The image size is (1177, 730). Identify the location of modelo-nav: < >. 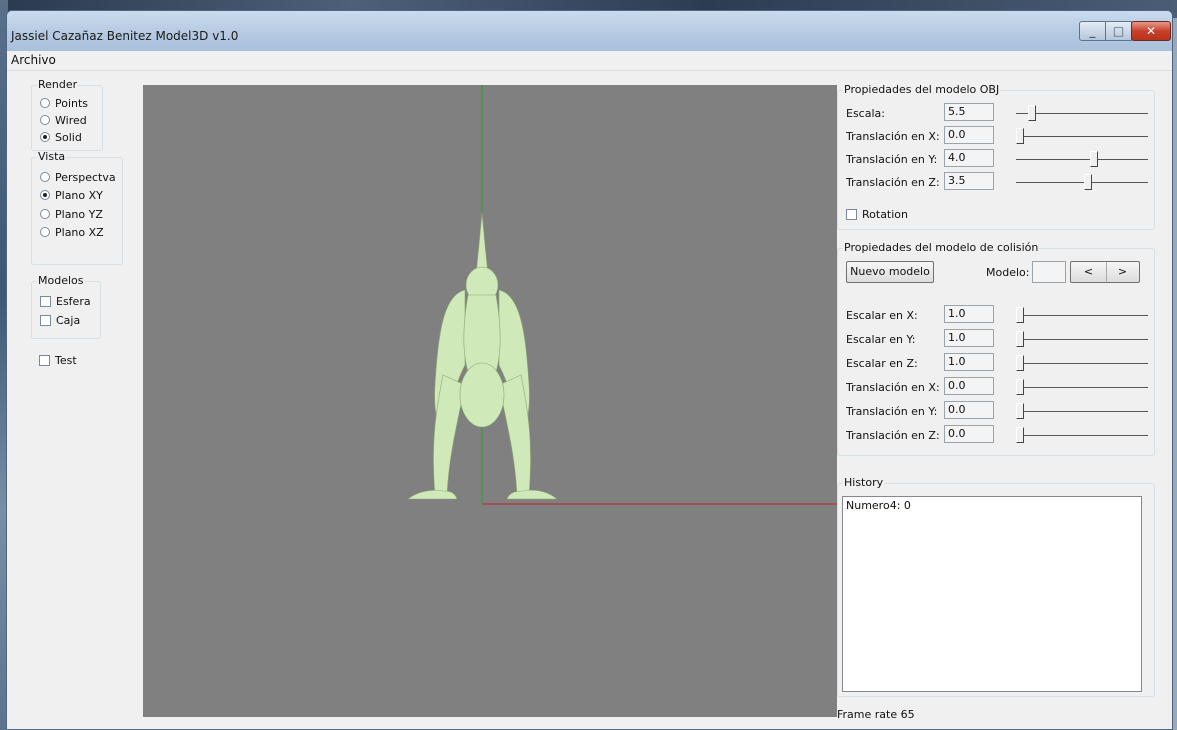
(1105, 272).